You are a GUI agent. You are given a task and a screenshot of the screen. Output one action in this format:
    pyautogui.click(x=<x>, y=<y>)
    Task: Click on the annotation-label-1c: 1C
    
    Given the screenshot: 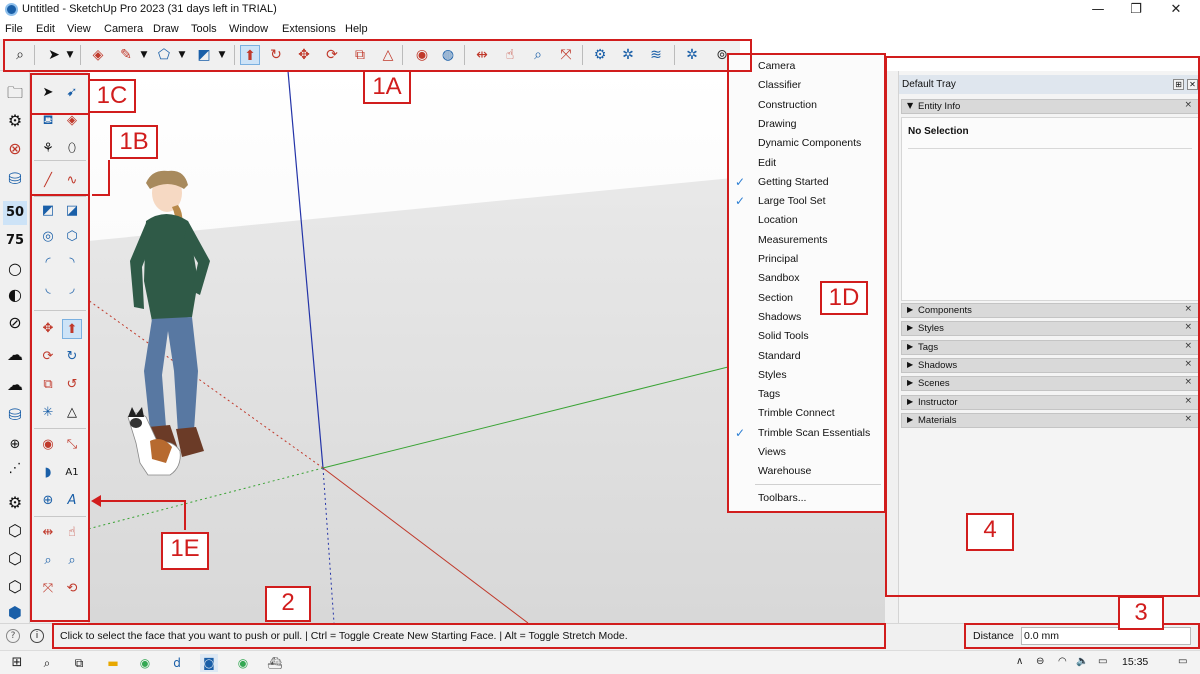 What is the action you would take?
    pyautogui.click(x=112, y=96)
    